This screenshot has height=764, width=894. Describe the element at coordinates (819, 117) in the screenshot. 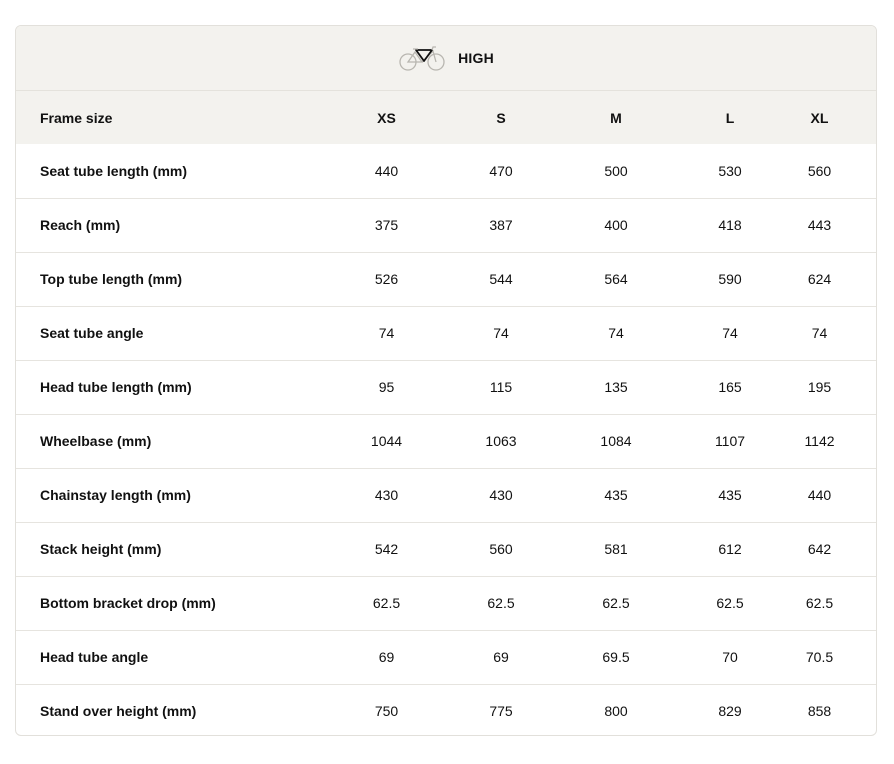

I see `column-header-xl: XL` at that location.